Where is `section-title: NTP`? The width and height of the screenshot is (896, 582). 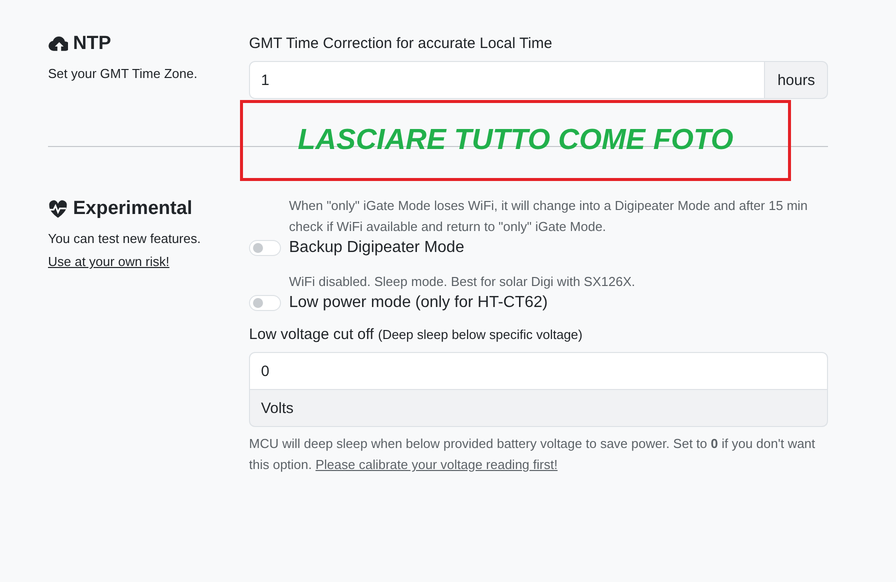
section-title: NTP is located at coordinates (92, 44).